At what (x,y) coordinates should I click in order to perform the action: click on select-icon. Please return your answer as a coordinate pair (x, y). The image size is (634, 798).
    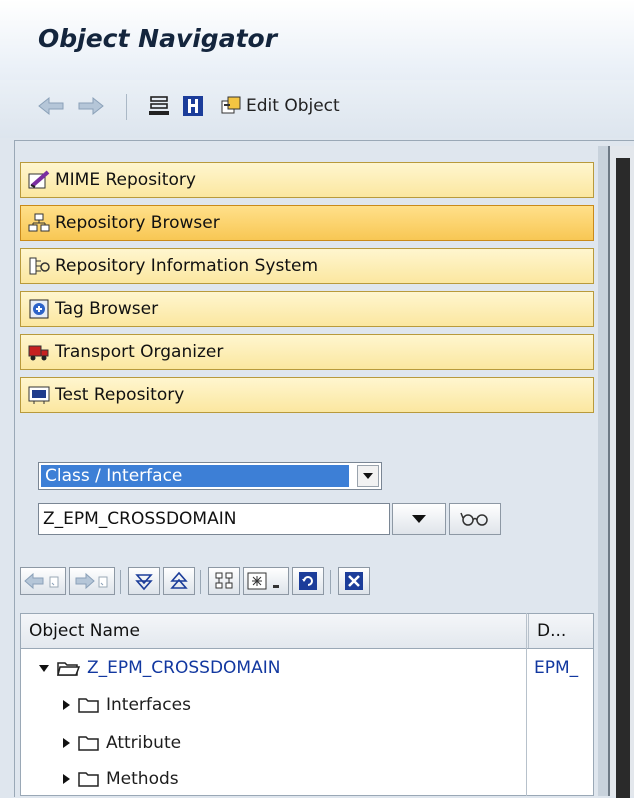
    Looking at the image, I should click on (263, 581).